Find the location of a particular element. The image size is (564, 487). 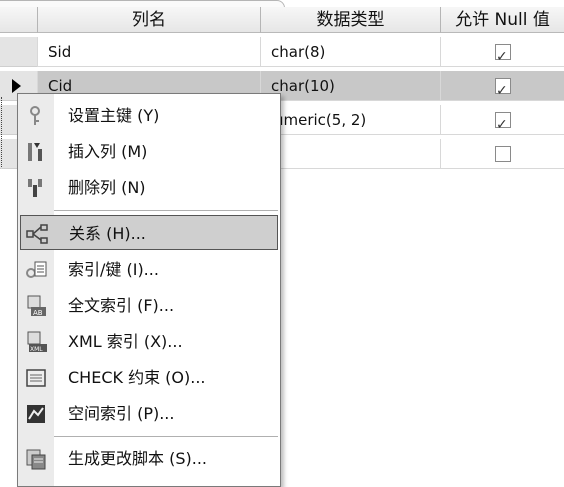

insert-column-icon is located at coordinates (35, 152).